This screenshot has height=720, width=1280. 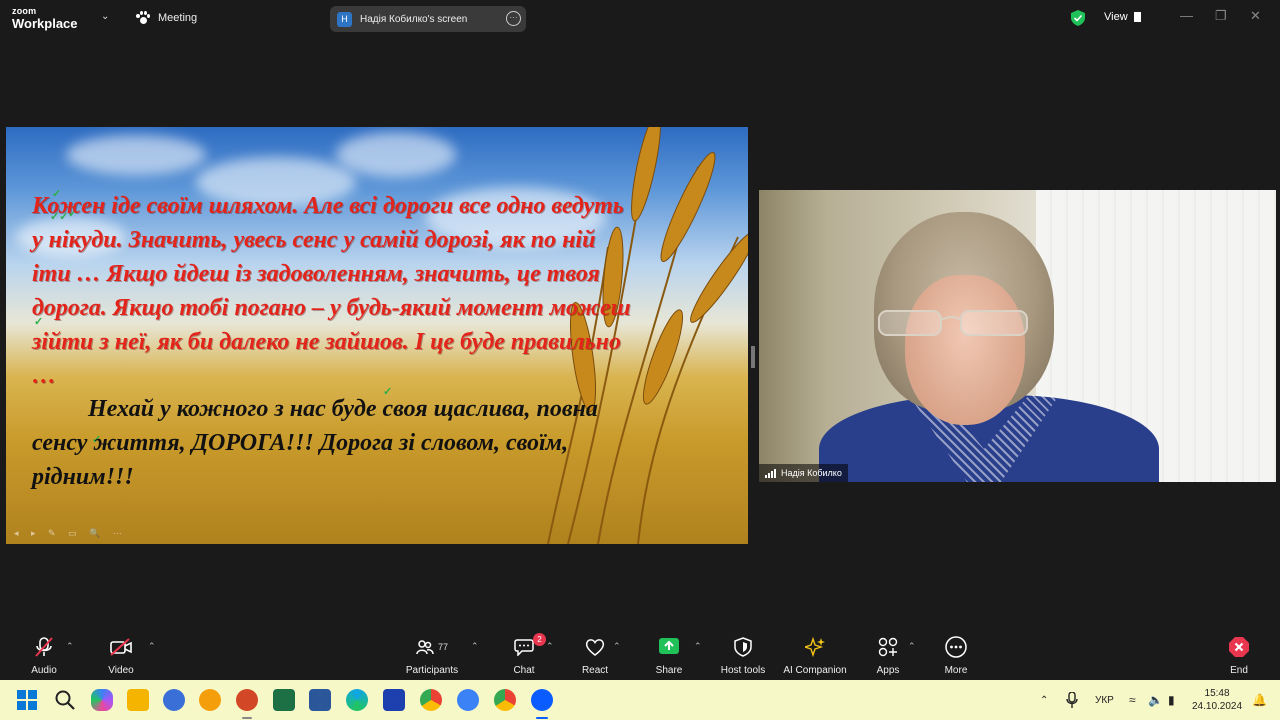 What do you see at coordinates (70, 646) in the screenshot?
I see `audio-options-caret: ⌃` at bounding box center [70, 646].